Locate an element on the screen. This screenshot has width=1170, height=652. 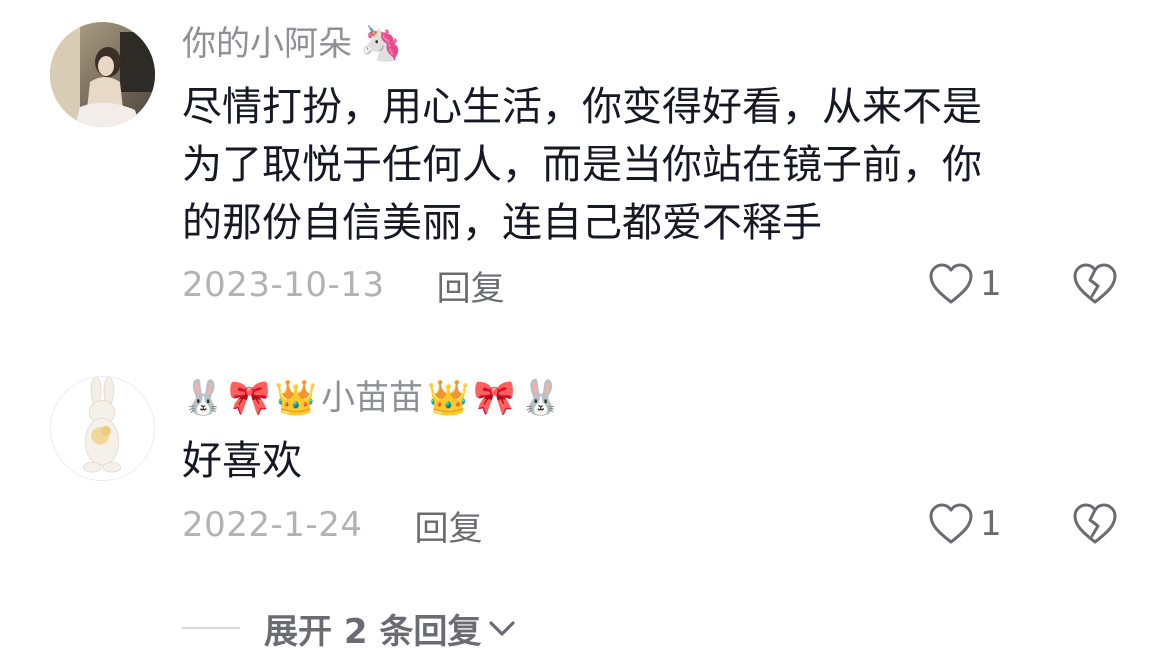
chevron-down-icon is located at coordinates (502, 628).